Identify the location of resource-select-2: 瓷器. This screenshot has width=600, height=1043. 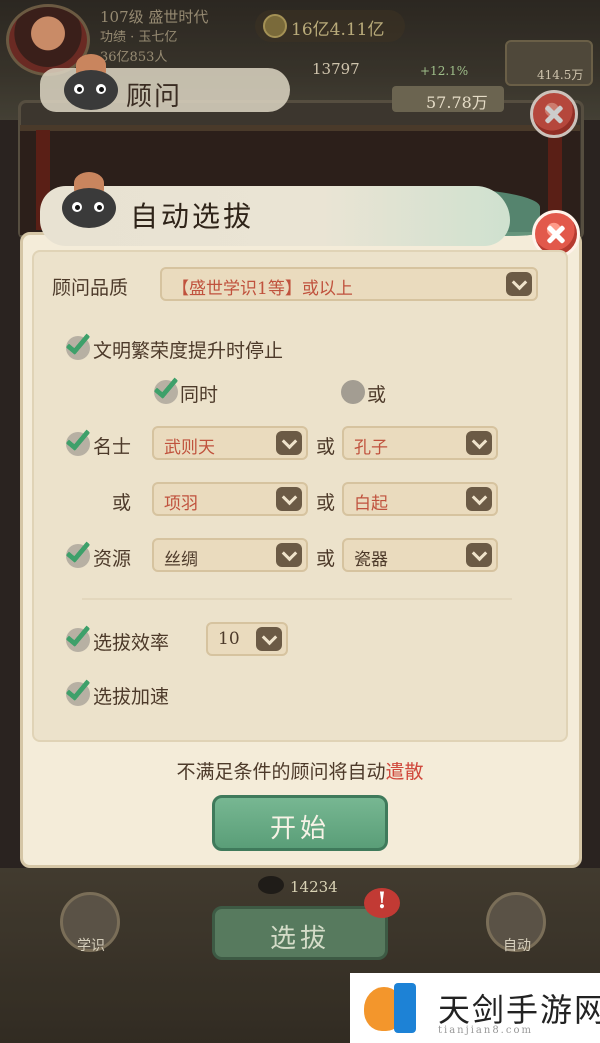
(420, 555).